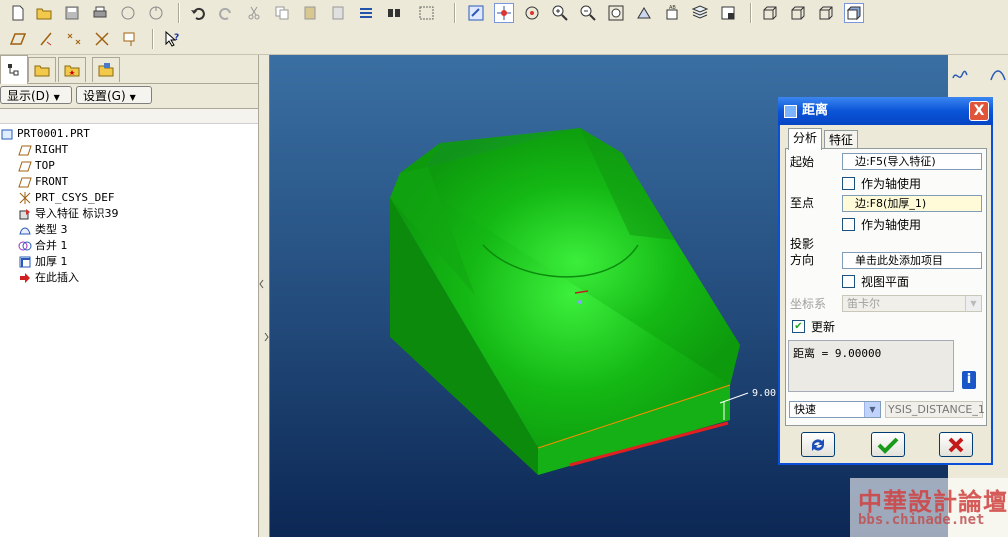 The image size is (1008, 537). I want to click on insert-here-arrow-icon, so click(25, 278).